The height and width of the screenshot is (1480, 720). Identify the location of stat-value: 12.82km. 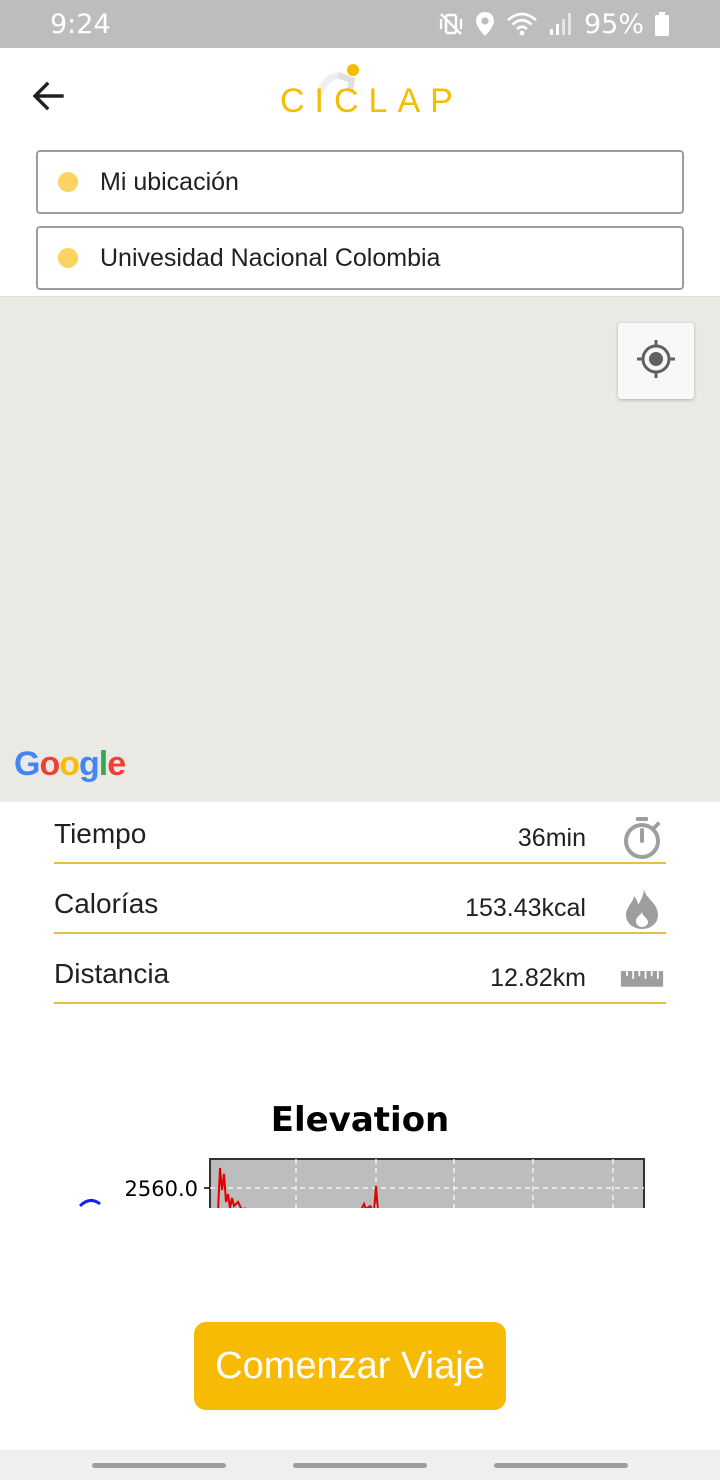
(538, 978).